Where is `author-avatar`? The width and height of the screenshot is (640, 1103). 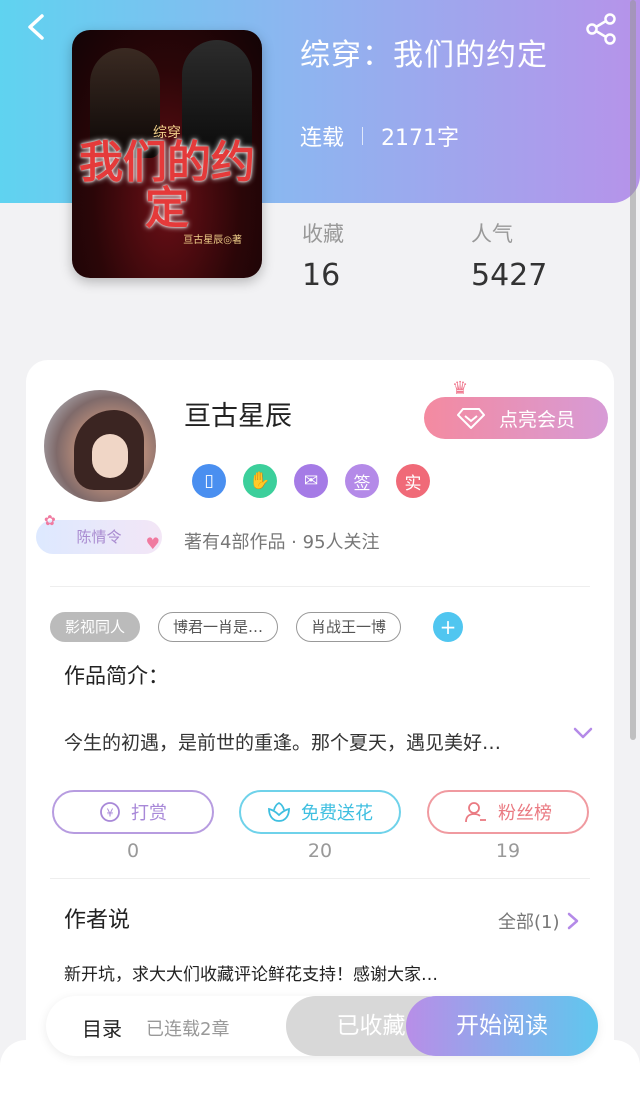
author-avatar is located at coordinates (100, 446).